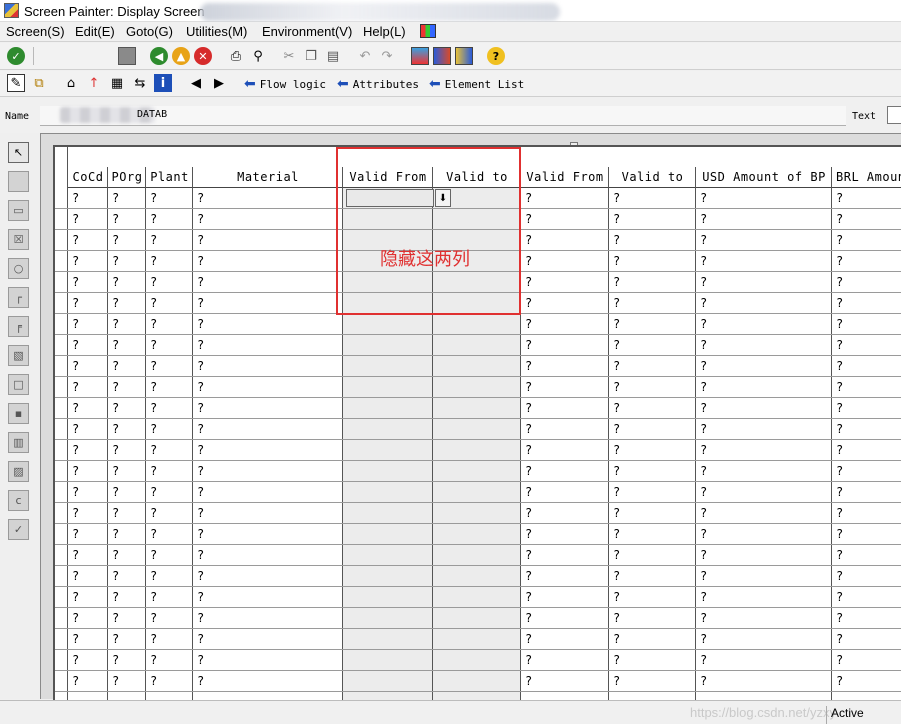 This screenshot has width=901, height=724. What do you see at coordinates (420, 56) in the screenshot?
I see `layout-icon` at bounding box center [420, 56].